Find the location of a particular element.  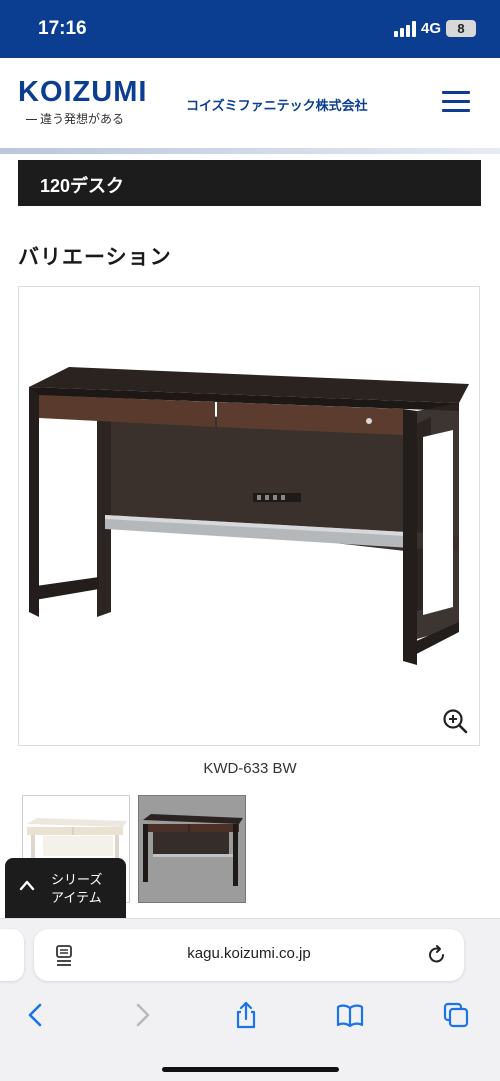

site-header: KOIZUMI 違う発想がある コイズミファニテック株式会社 is located at coordinates (250, 103).